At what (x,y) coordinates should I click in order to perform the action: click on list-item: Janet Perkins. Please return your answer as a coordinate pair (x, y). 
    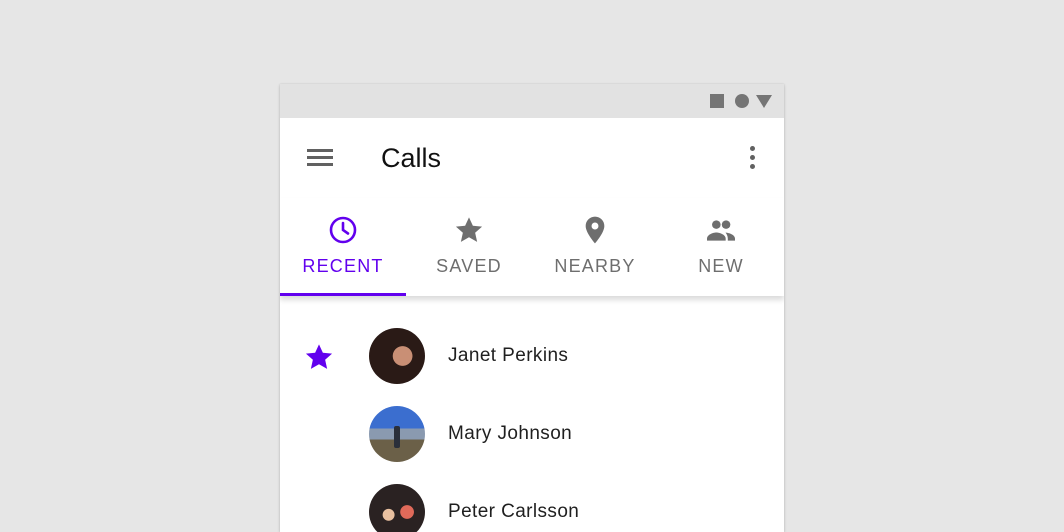
    Looking at the image, I should click on (532, 358).